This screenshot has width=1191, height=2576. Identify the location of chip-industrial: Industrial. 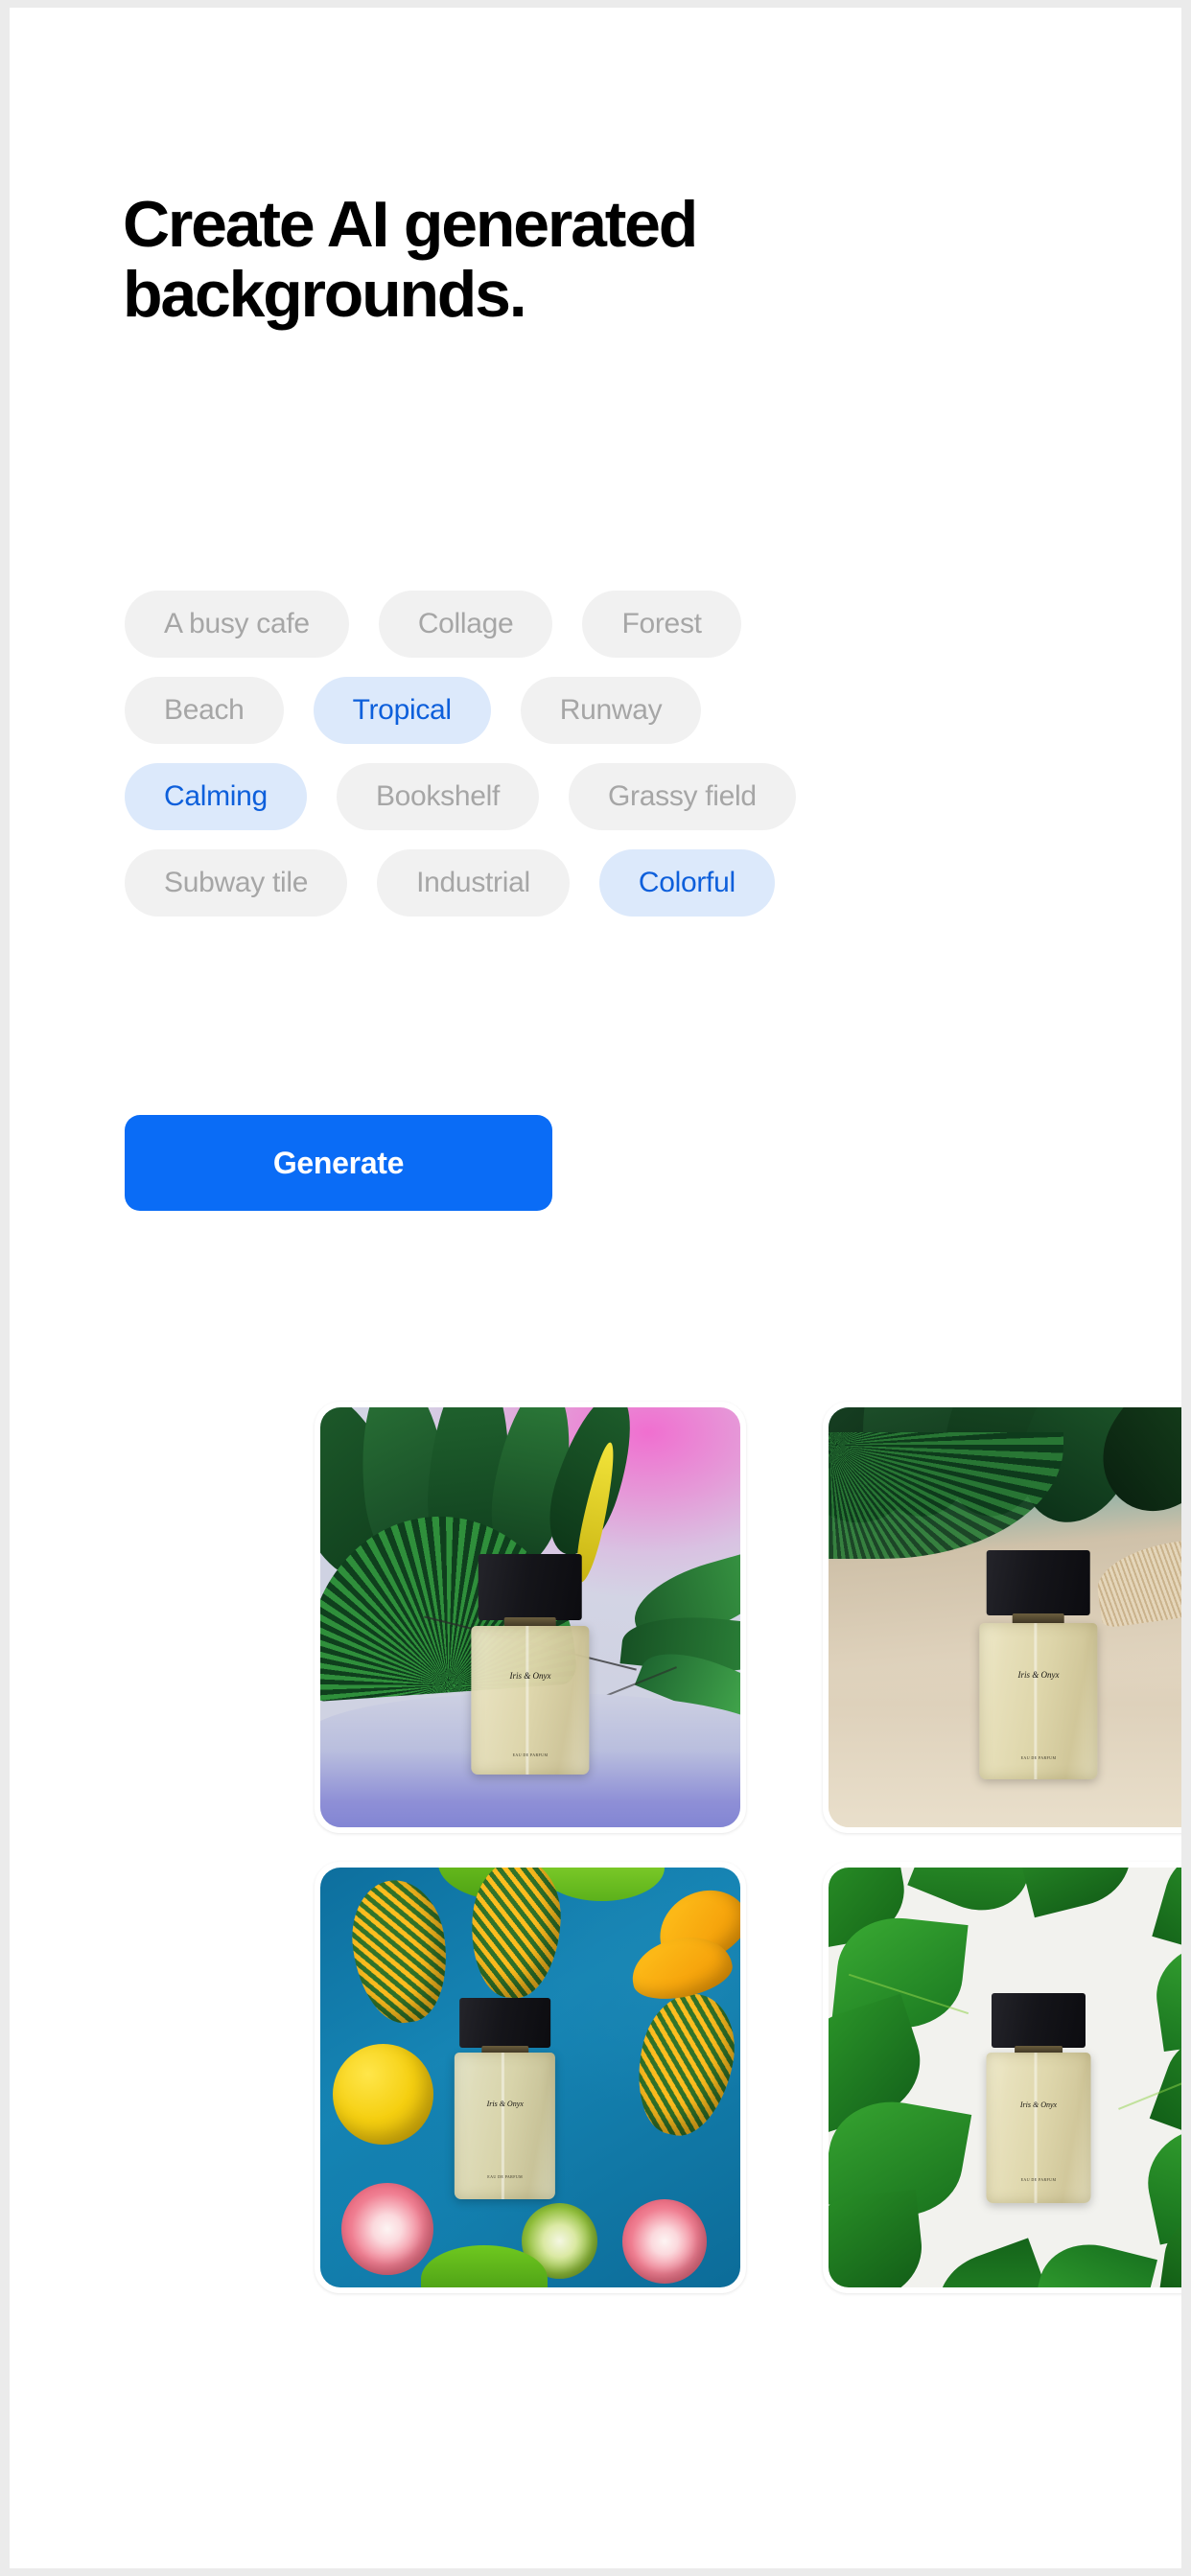
(474, 883).